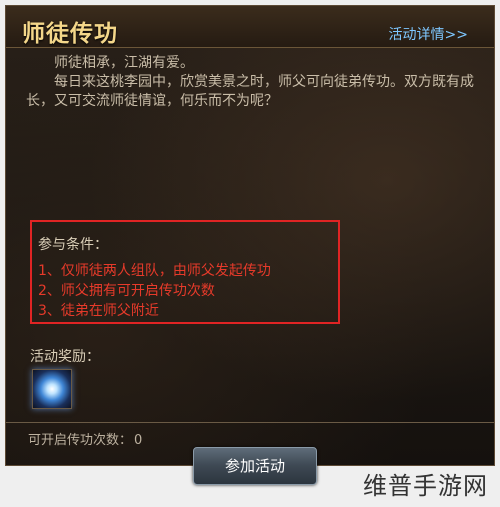 The width and height of the screenshot is (500, 507). What do you see at coordinates (428, 34) in the screenshot?
I see `activity-details-link: 活动详情>>` at bounding box center [428, 34].